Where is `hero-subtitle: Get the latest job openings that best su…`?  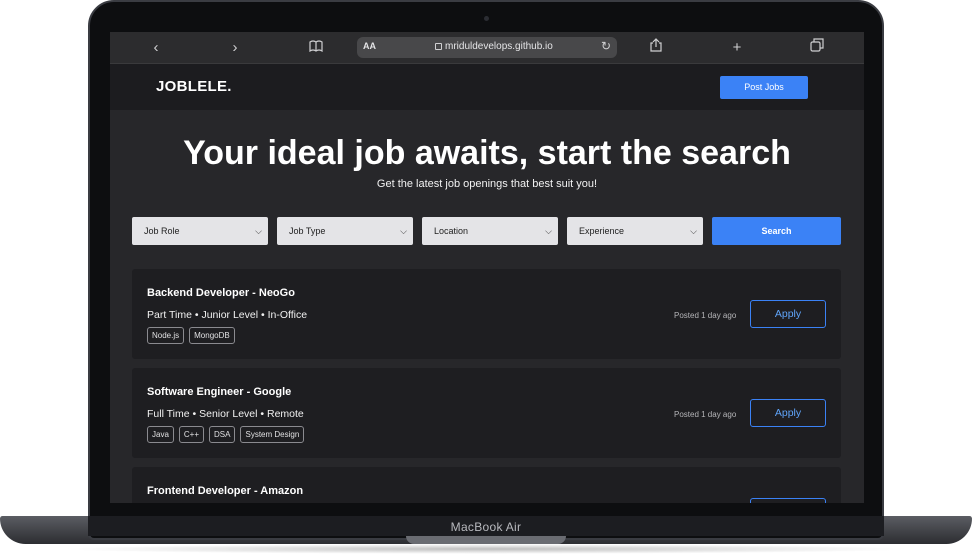 hero-subtitle: Get the latest job openings that best su… is located at coordinates (487, 184).